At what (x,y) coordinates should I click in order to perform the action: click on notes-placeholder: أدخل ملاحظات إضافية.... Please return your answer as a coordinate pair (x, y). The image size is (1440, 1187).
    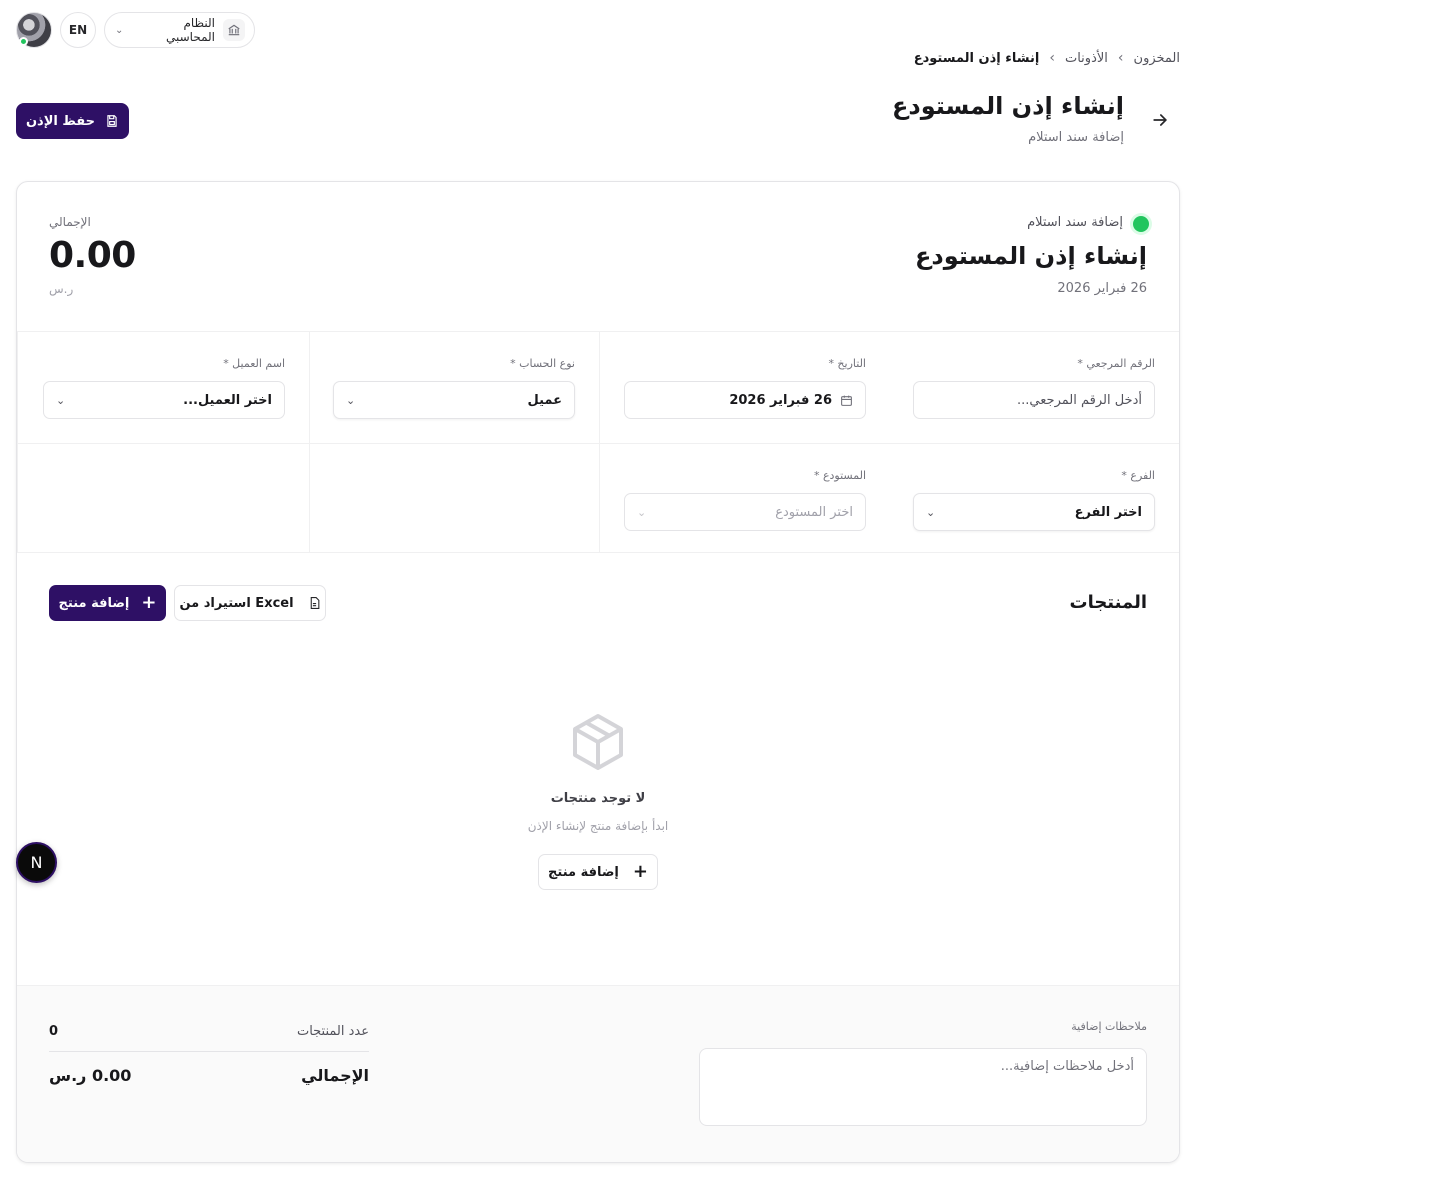
    Looking at the image, I should click on (1067, 1066).